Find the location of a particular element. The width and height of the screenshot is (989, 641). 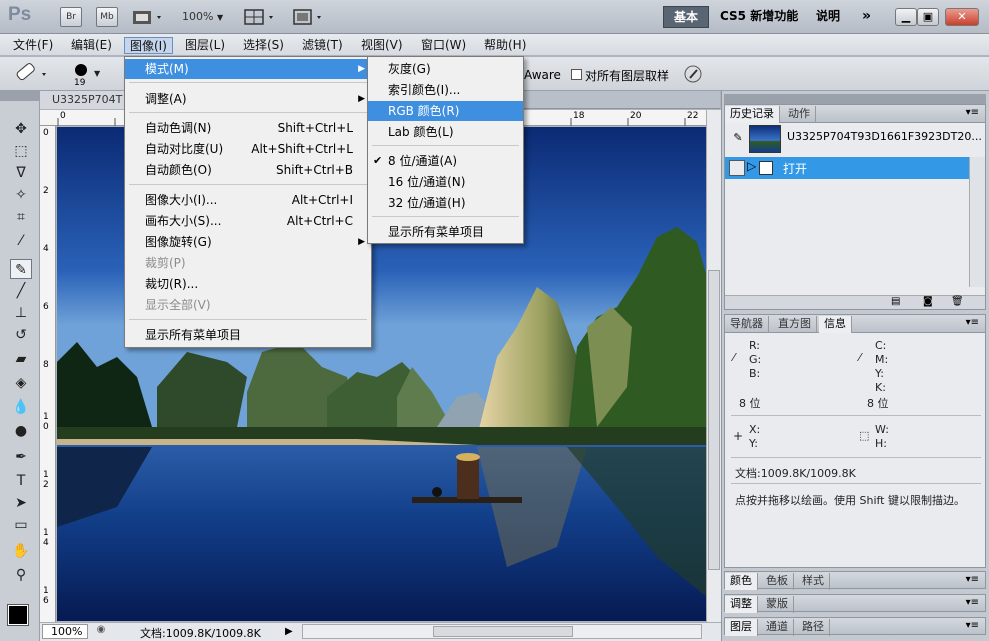

horizontal-scrollbar is located at coordinates (502, 631).